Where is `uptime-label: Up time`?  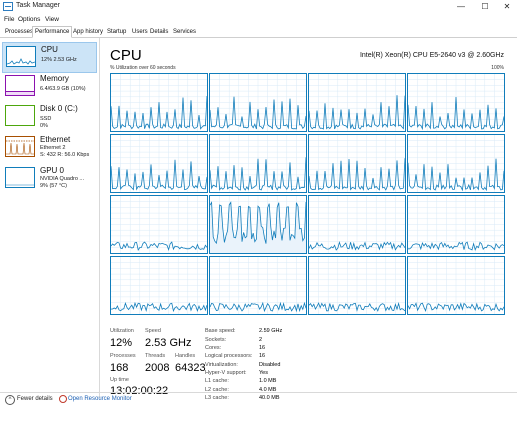 uptime-label: Up time is located at coordinates (119, 380).